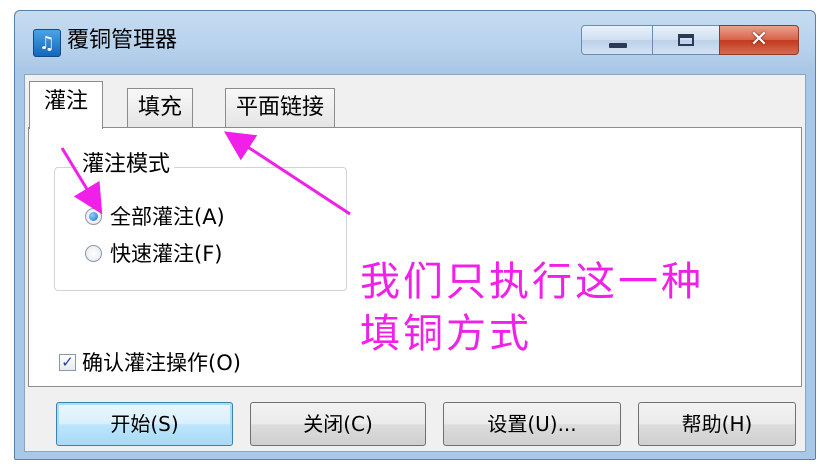 The image size is (830, 468). I want to click on tab-plane-connect: 平面链接, so click(280, 108).